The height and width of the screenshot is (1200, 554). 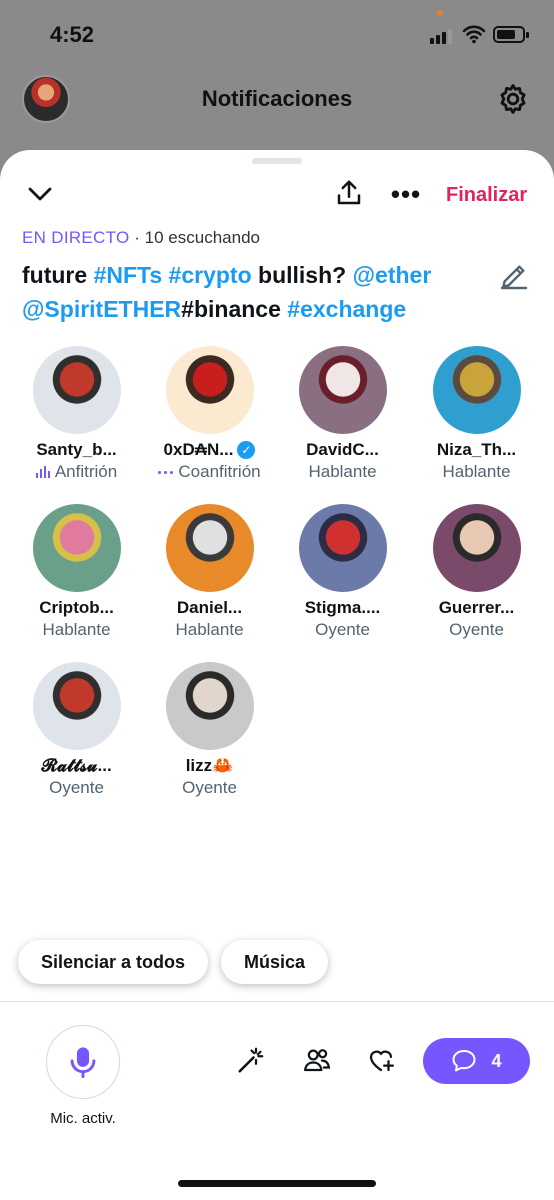 What do you see at coordinates (166, 472) in the screenshot?
I see `speaking-dots-icon` at bounding box center [166, 472].